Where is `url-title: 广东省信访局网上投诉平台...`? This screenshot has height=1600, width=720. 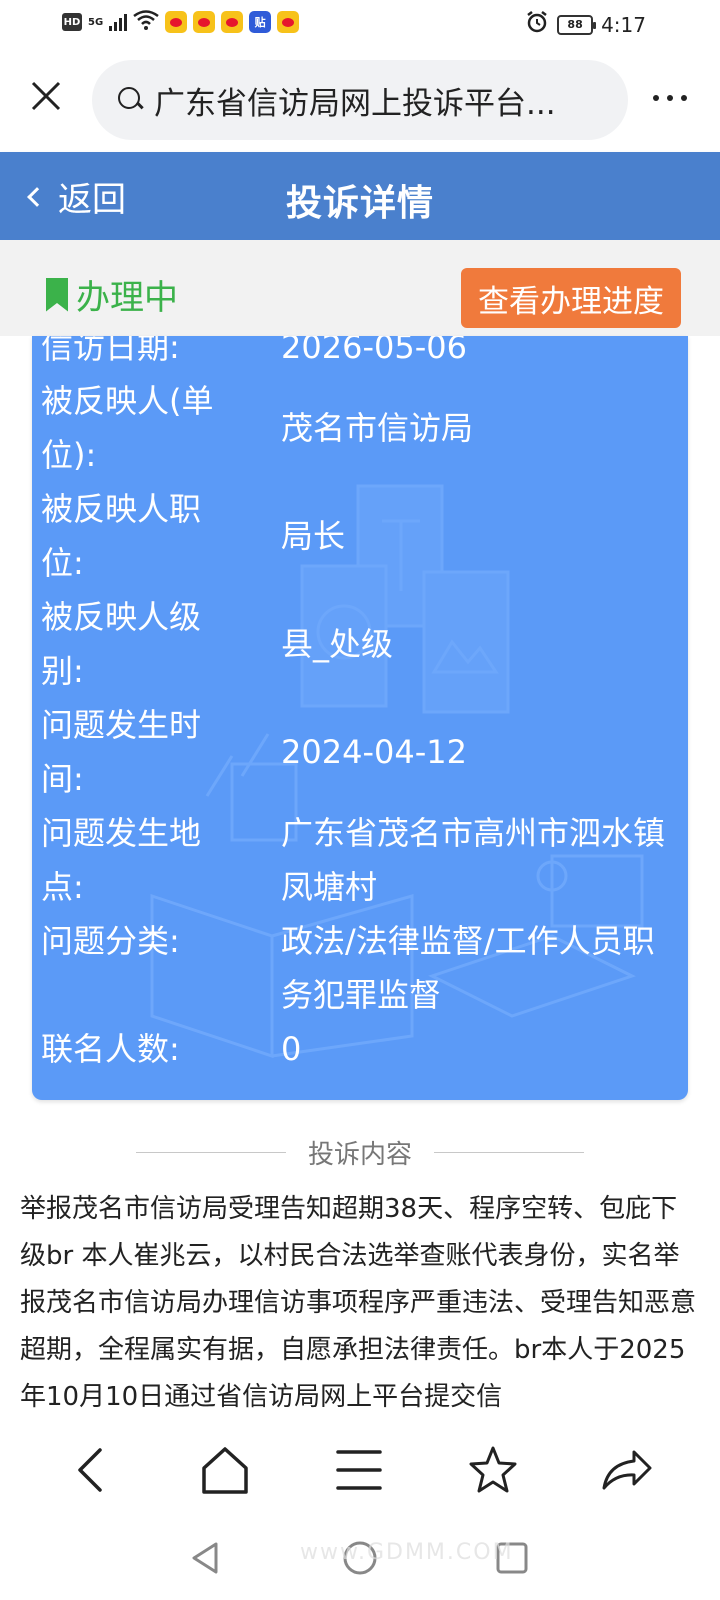
url-title: 广东省信访局网上投诉平台... is located at coordinates (355, 103).